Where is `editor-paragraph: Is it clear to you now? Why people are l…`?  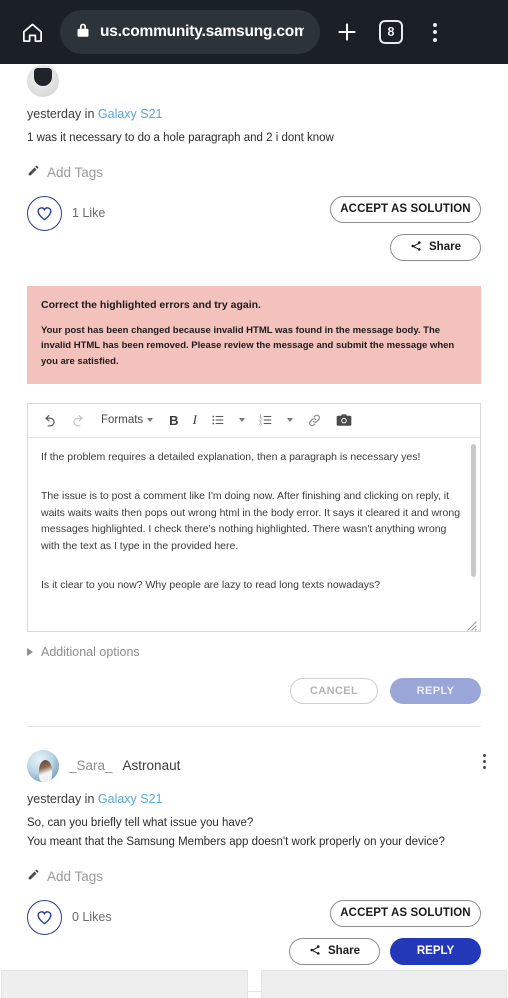 editor-paragraph: Is it clear to you now? Why people are l… is located at coordinates (211, 584).